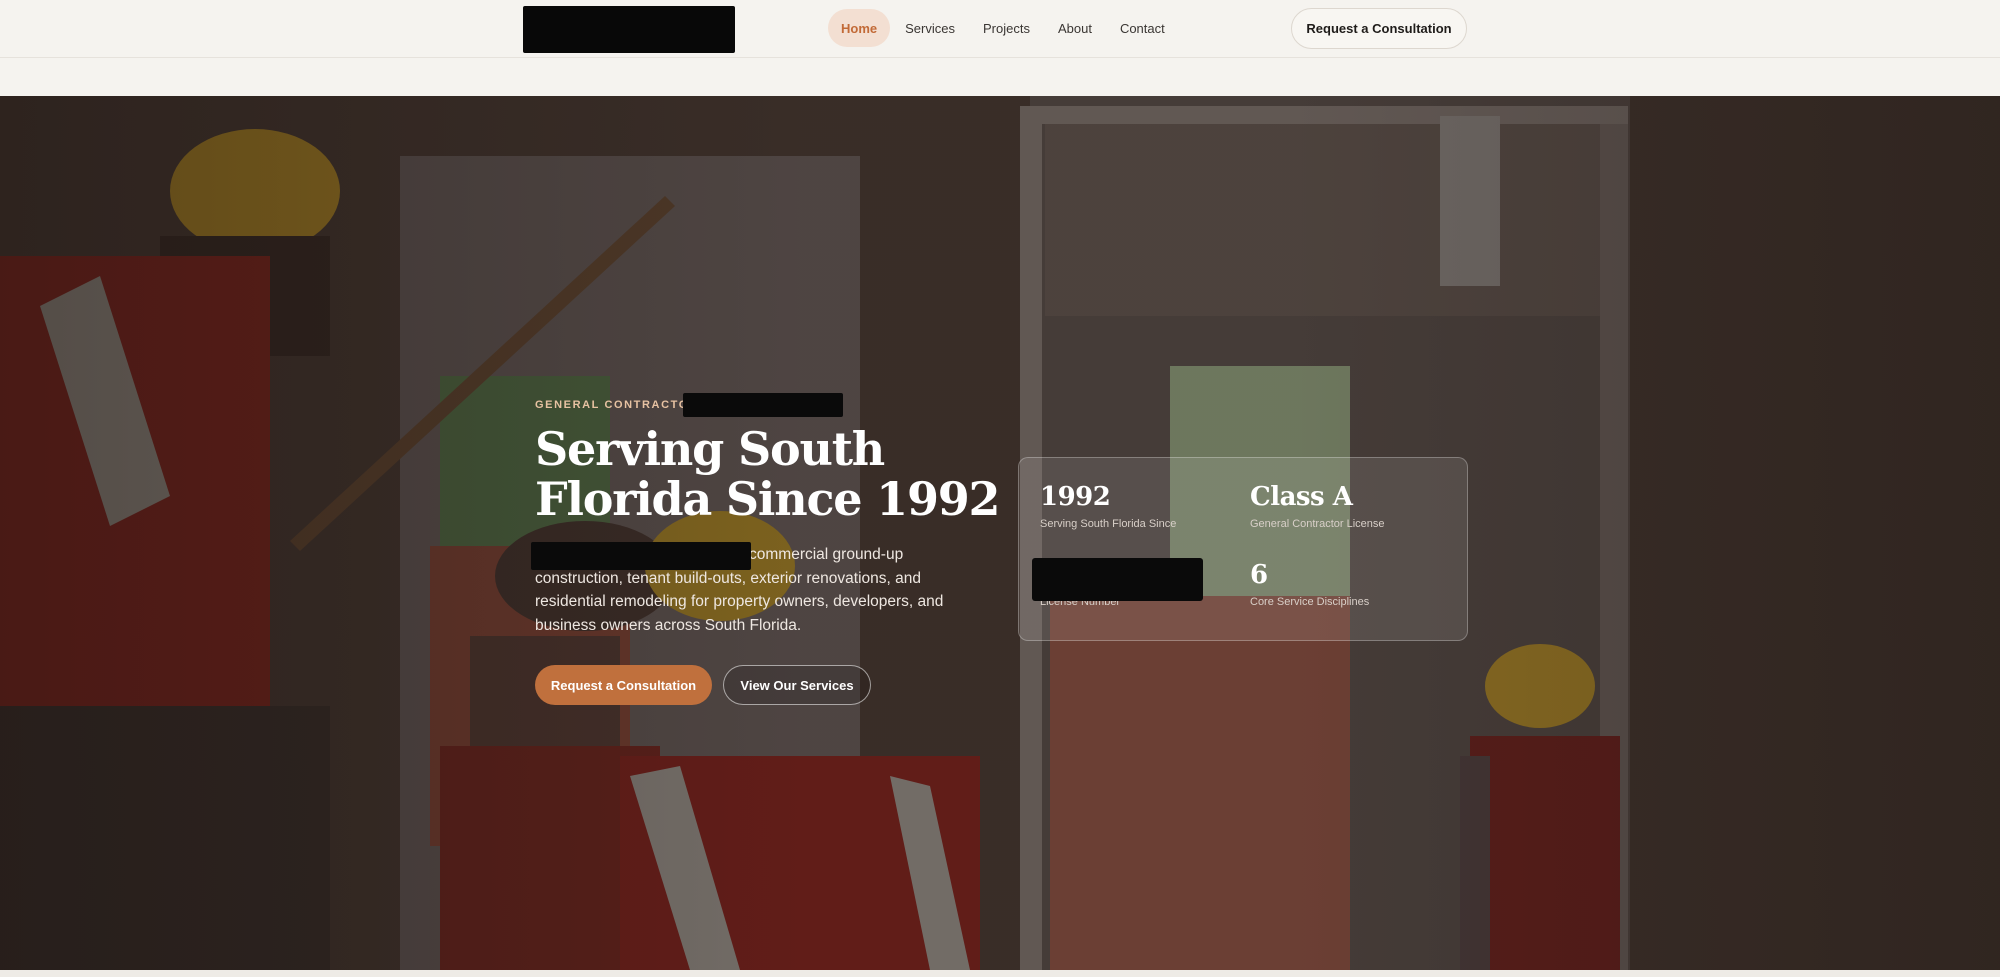 This screenshot has width=2000, height=977. Describe the element at coordinates (797, 685) in the screenshot. I see `view-services-button: View Our Services` at that location.